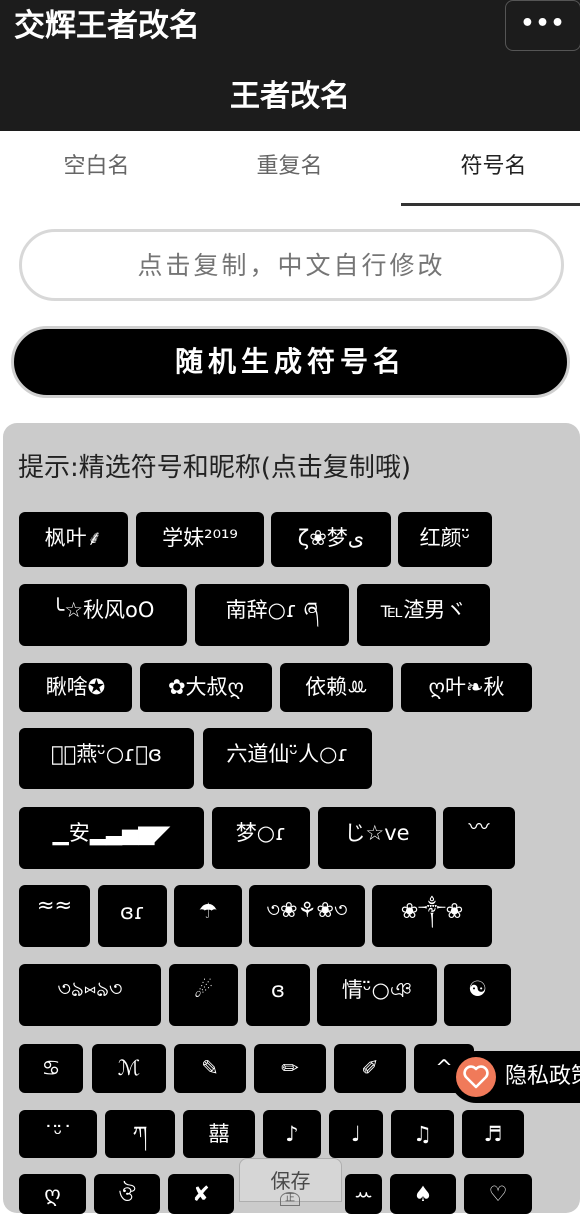 The width and height of the screenshot is (580, 1214). Describe the element at coordinates (103, 615) in the screenshot. I see `symbol-chip: ╰☆秋风oO` at that location.